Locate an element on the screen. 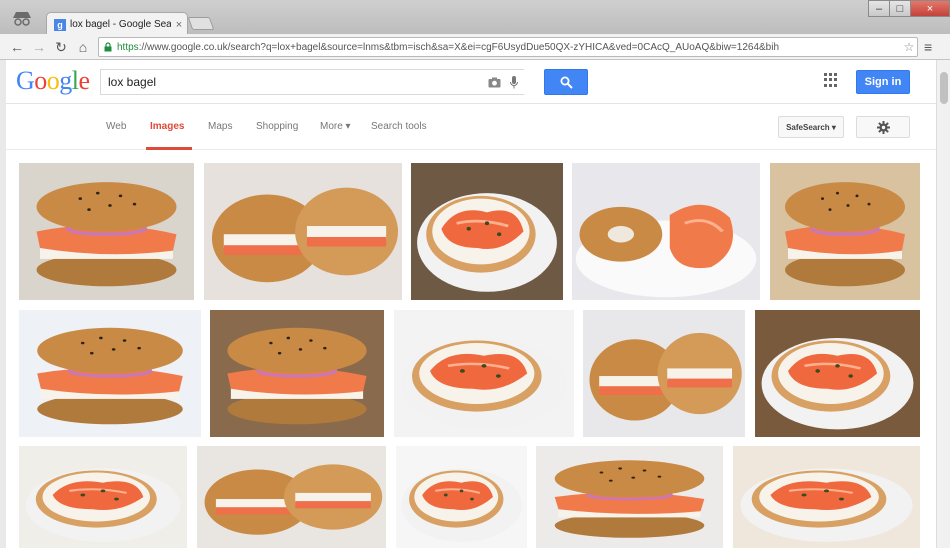  image-result-halved-everything-bagel-lox is located at coordinates (664, 373).